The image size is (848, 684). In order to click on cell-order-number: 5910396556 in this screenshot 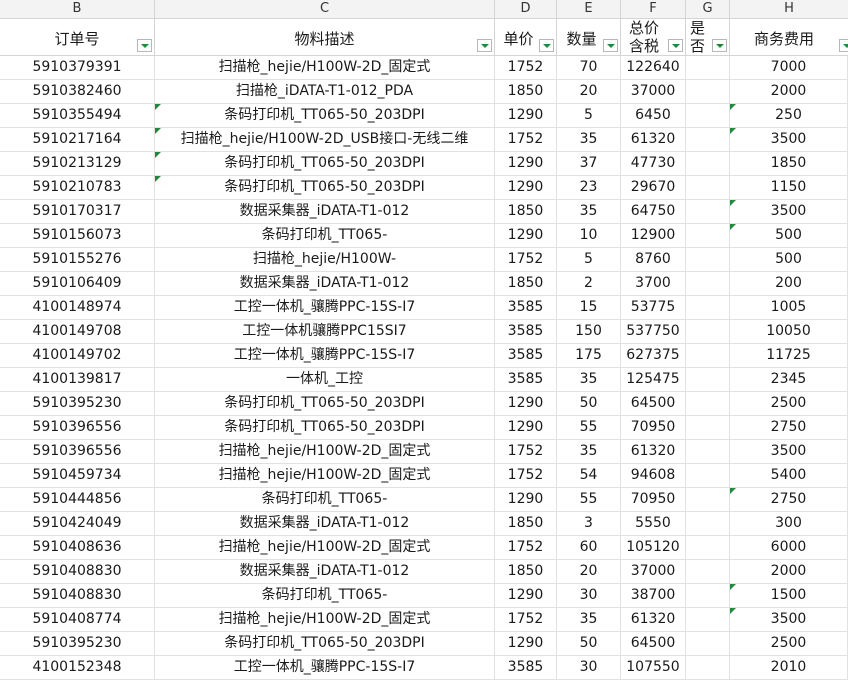, I will do `click(77, 451)`.